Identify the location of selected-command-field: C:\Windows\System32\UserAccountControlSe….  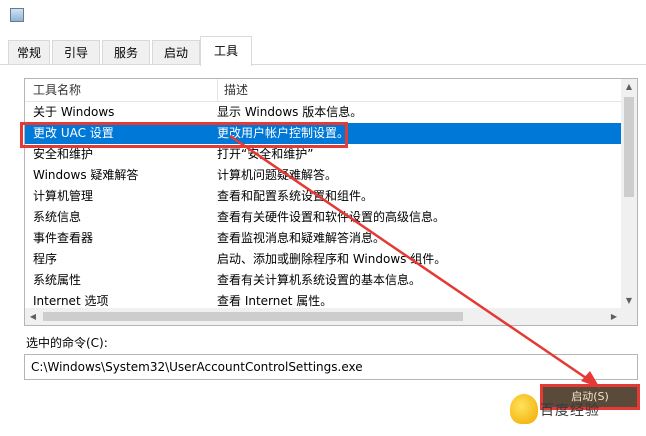
(331, 367).